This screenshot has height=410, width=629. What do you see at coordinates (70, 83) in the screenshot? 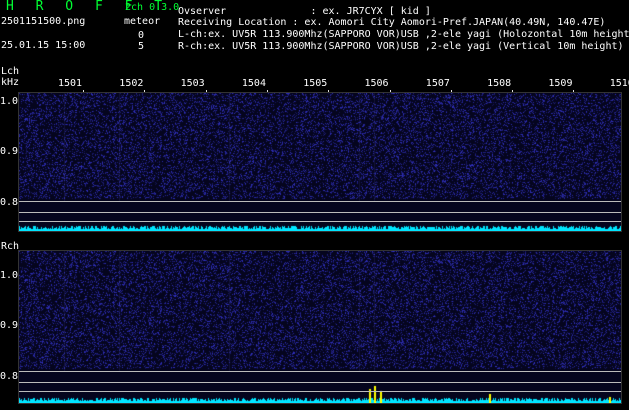
I see `time-tick-1501: 1501` at bounding box center [70, 83].